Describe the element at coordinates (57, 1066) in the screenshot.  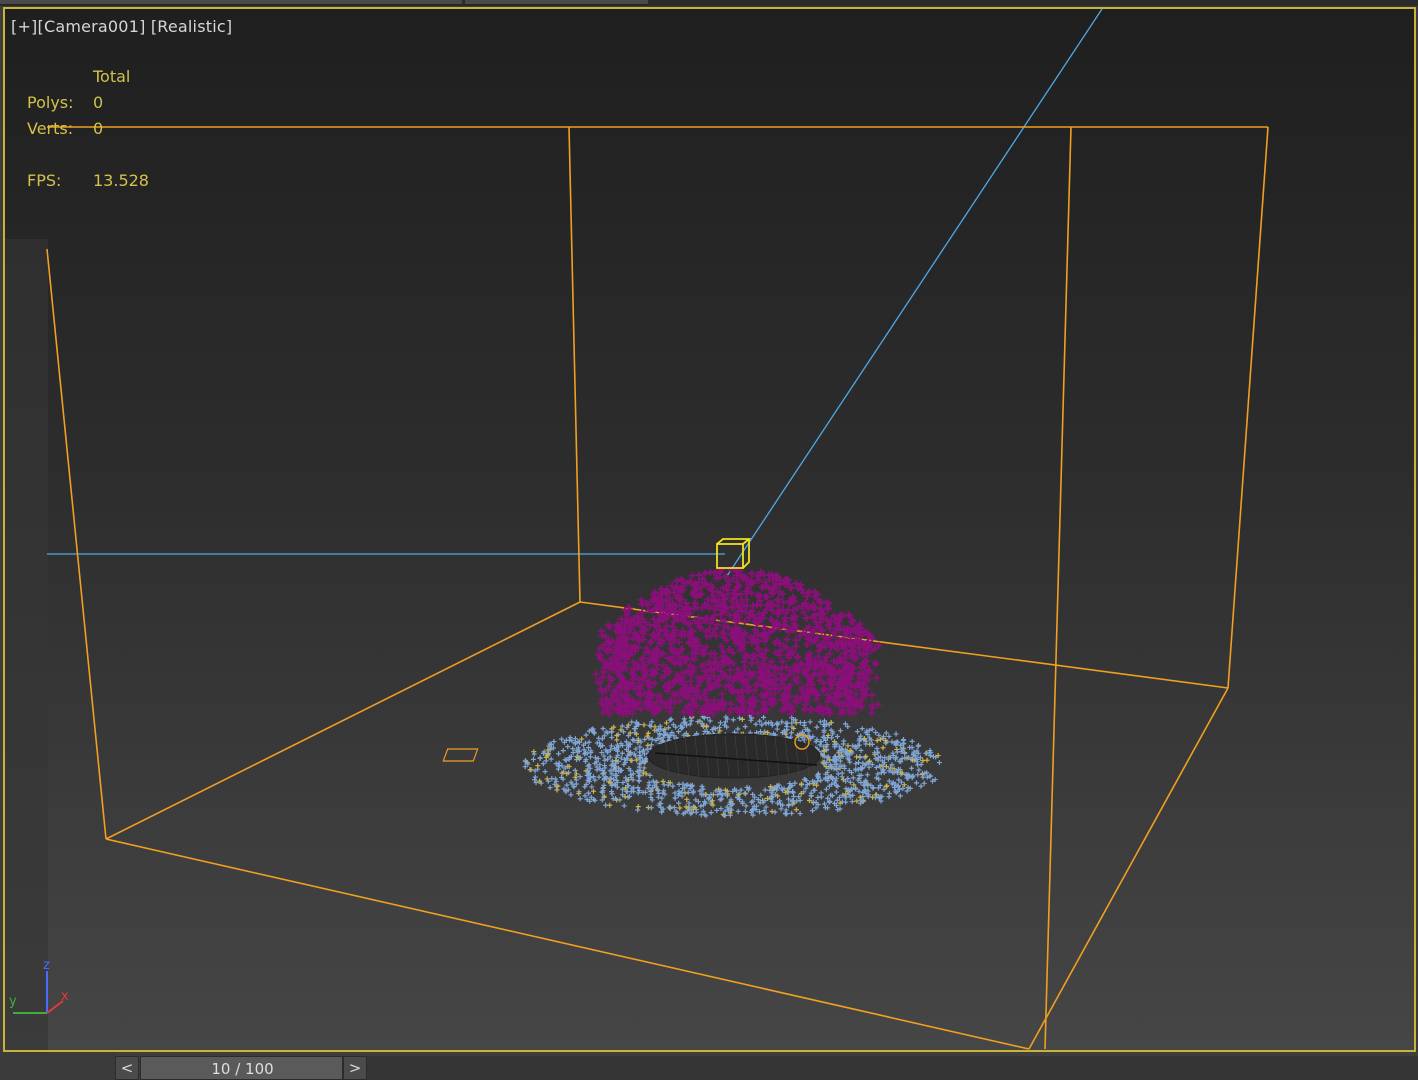
I see `time-slider-left-pad` at that location.